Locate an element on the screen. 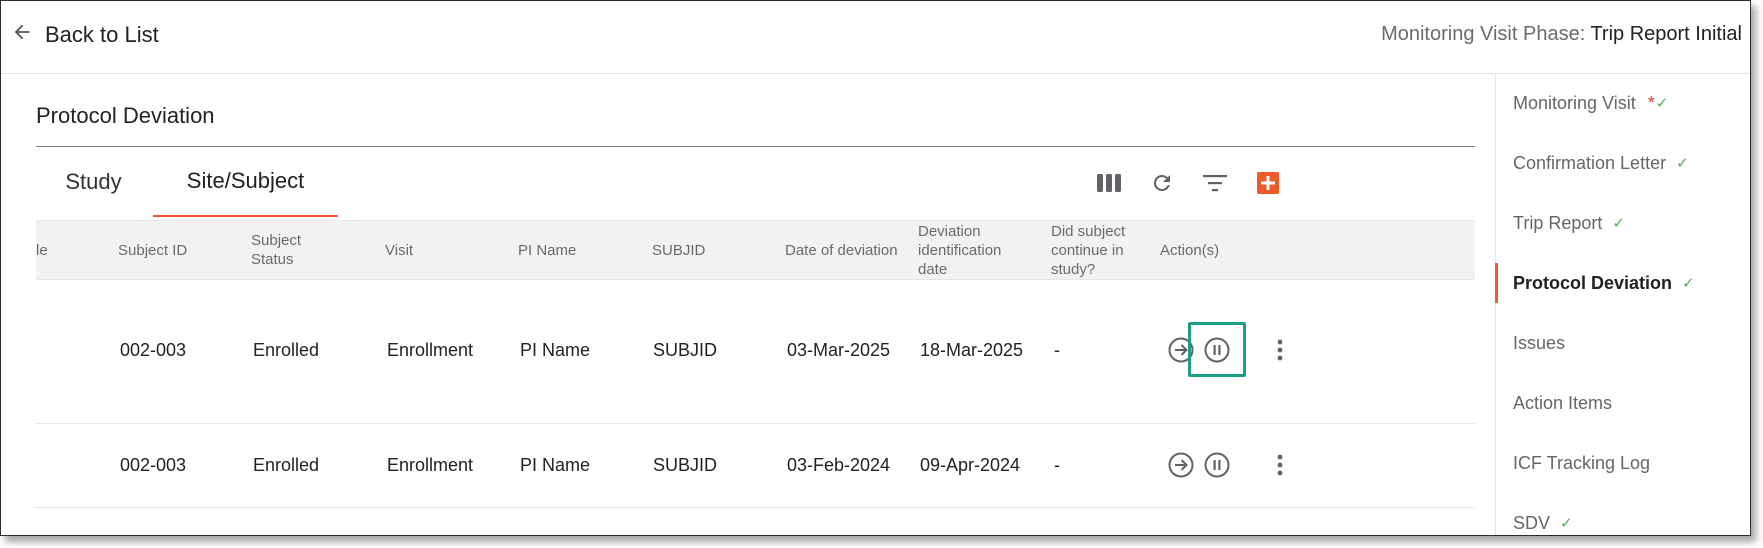  sidebar-item-label: Protocol Deviation is located at coordinates (1593, 282).